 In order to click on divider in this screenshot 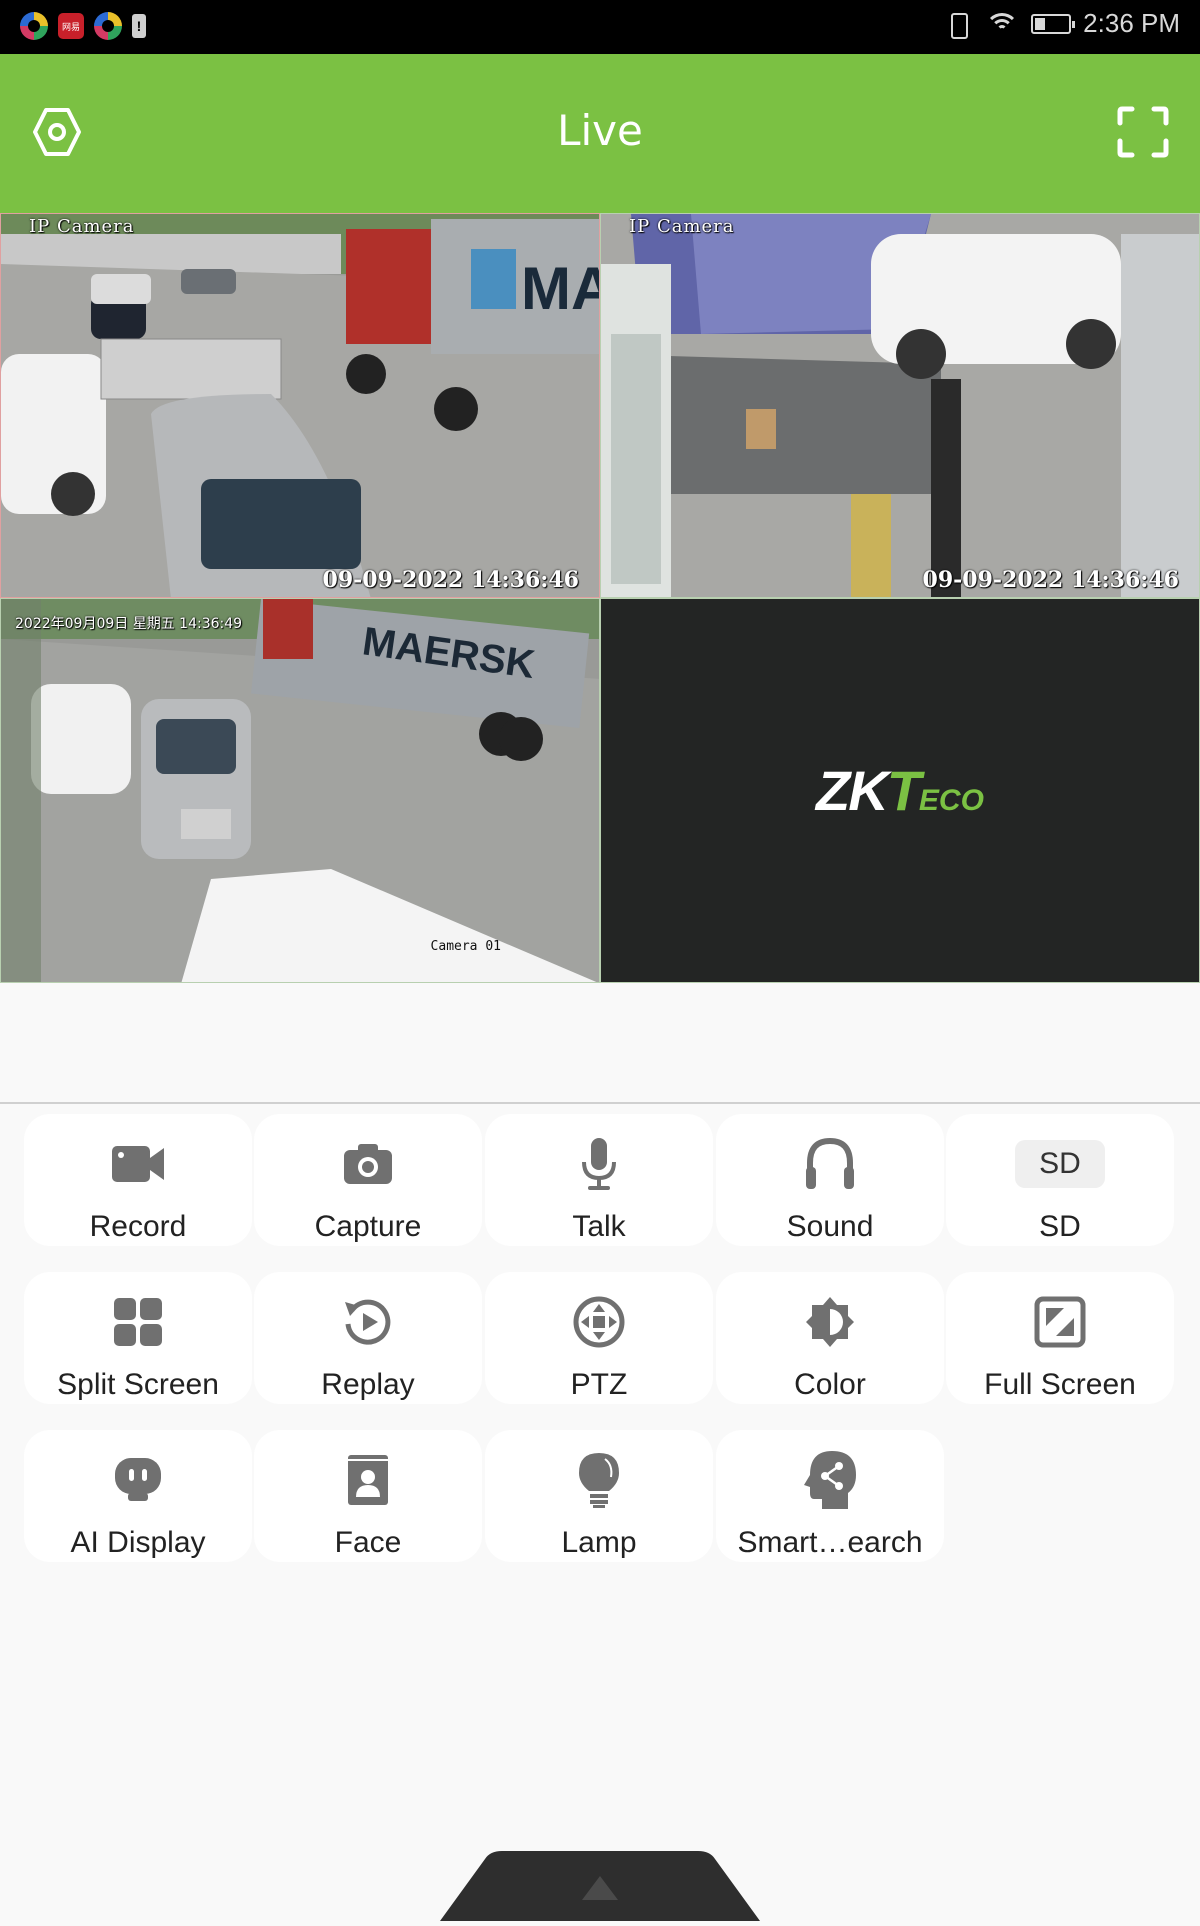, I will do `click(600, 1103)`.